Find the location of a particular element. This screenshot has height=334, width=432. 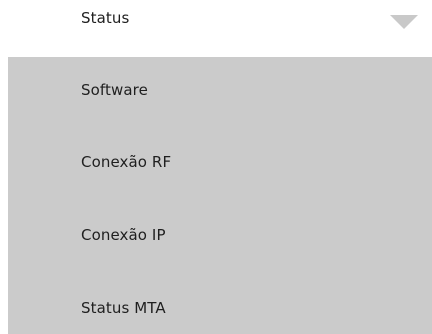

menu-item-software: Software is located at coordinates (114, 90).